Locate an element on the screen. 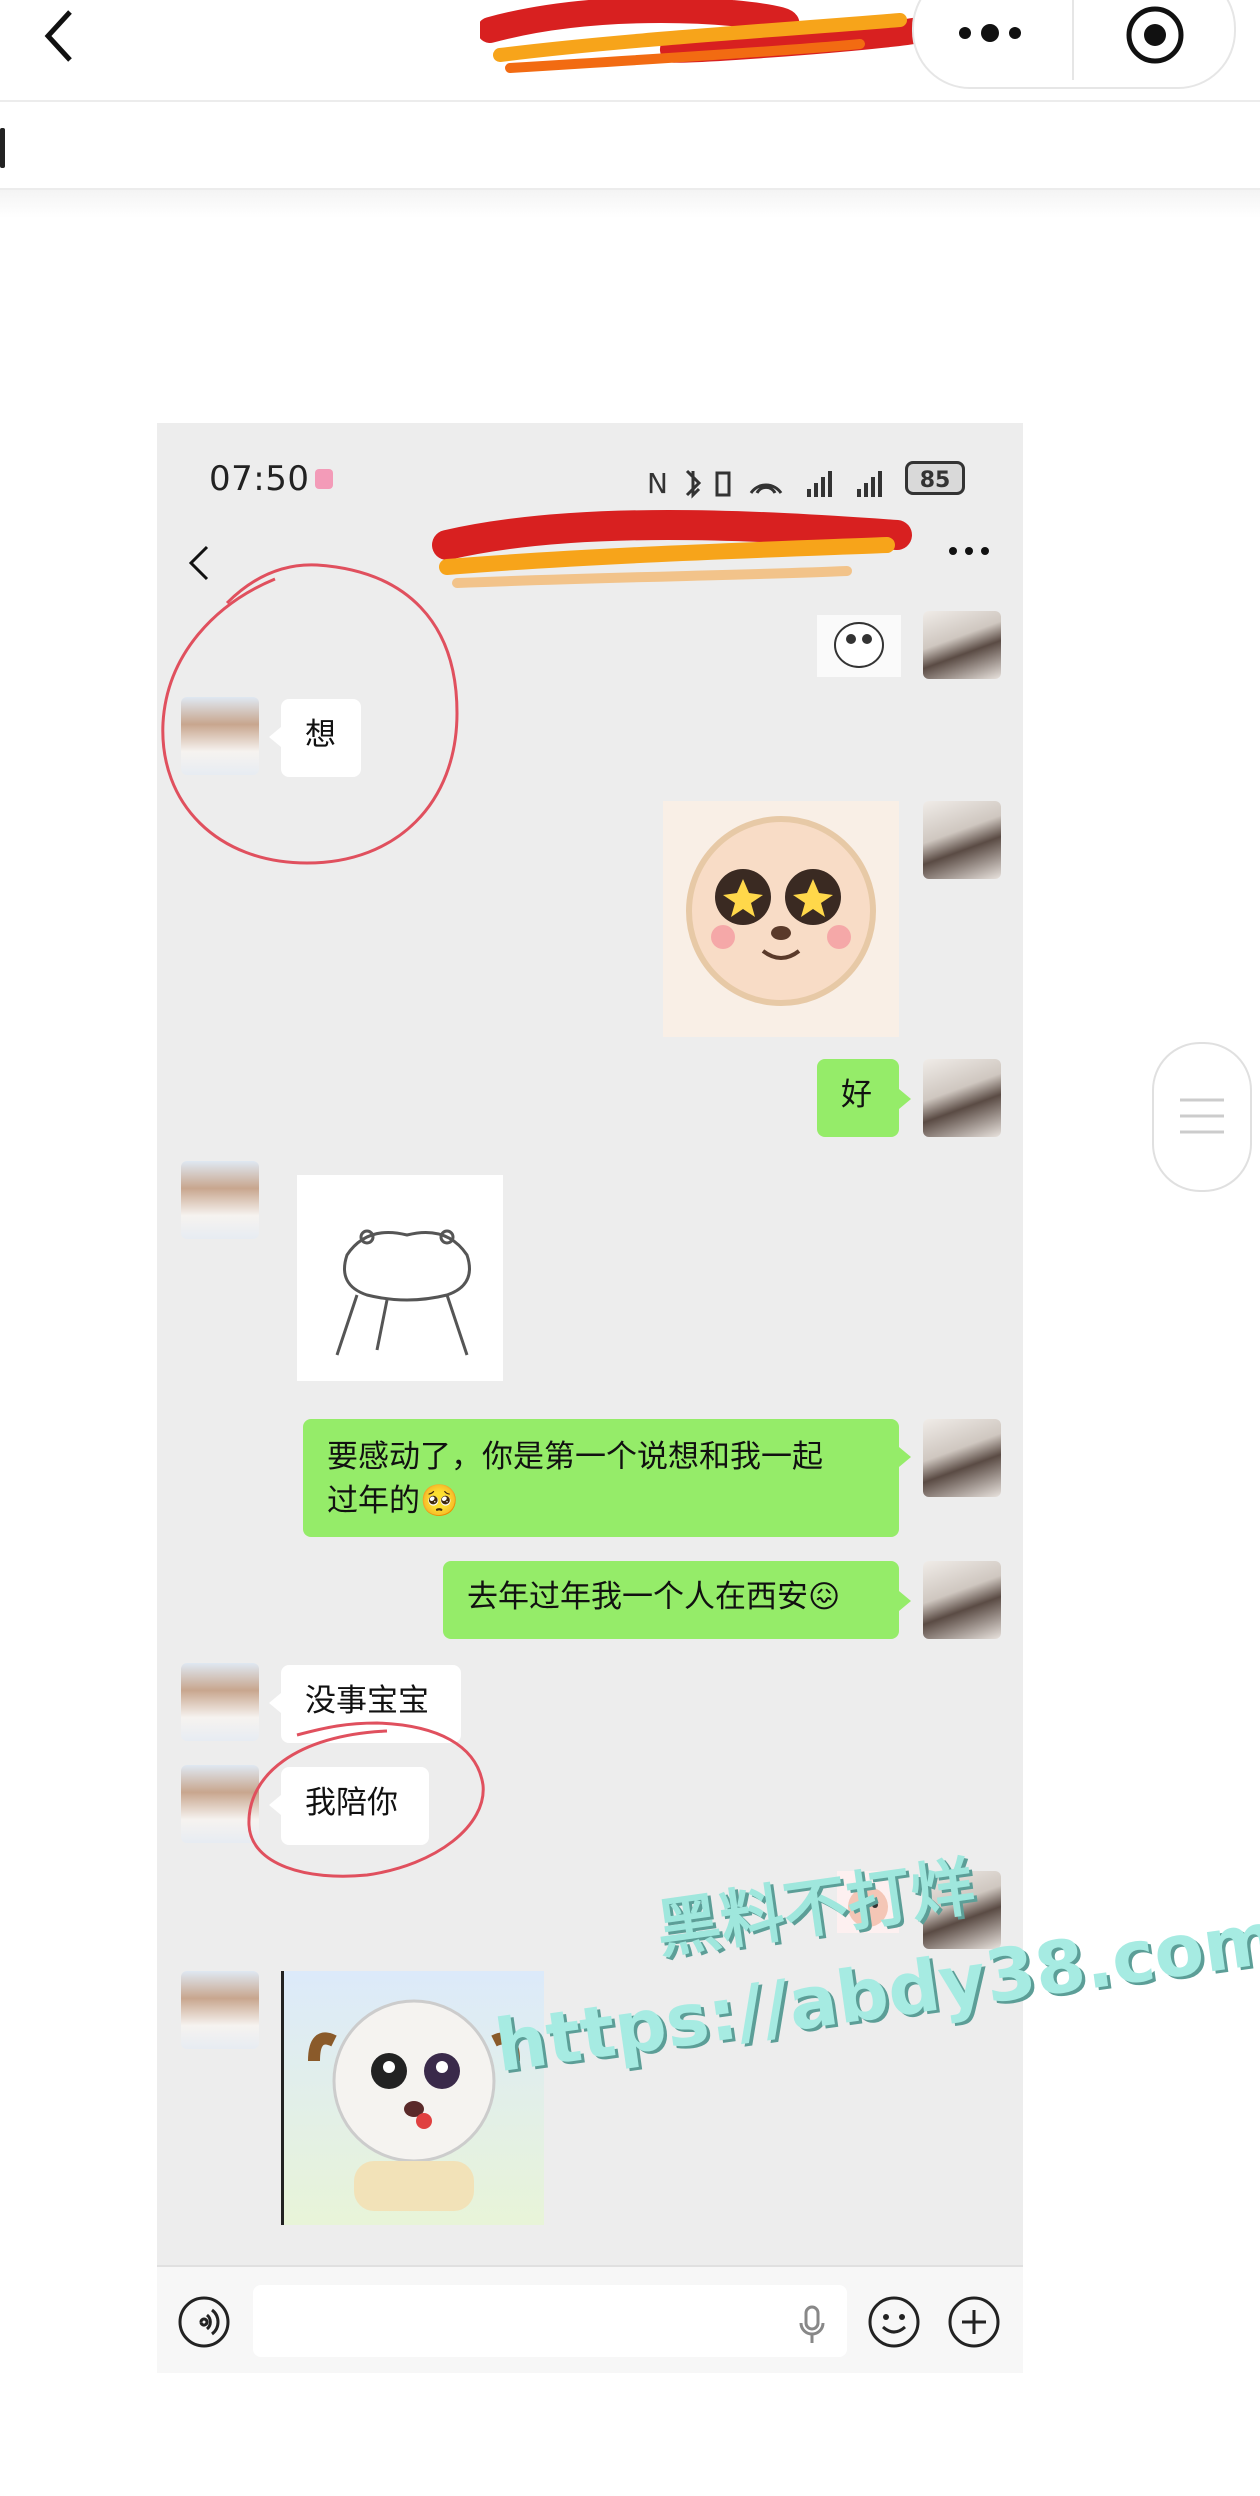 Image resolution: width=1260 pixels, height=2496 pixels. more-dots-icon is located at coordinates (990, 33).